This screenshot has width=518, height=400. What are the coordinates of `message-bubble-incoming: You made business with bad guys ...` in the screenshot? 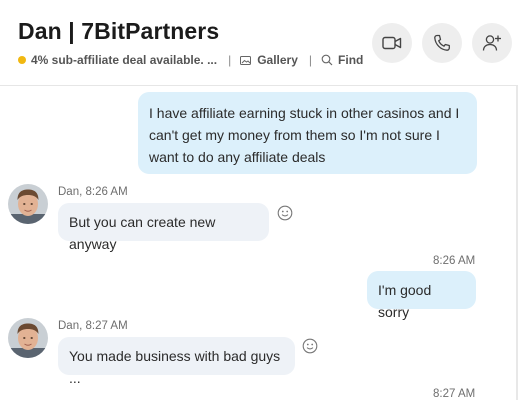 It's located at (176, 361).